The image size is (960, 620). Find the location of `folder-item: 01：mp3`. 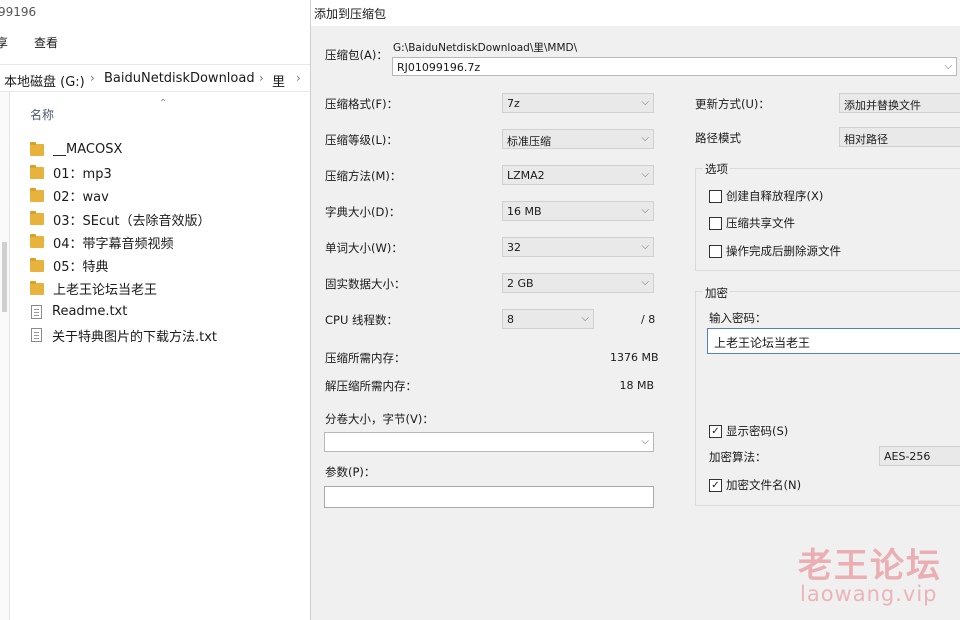

folder-item: 01：mp3 is located at coordinates (170, 172).